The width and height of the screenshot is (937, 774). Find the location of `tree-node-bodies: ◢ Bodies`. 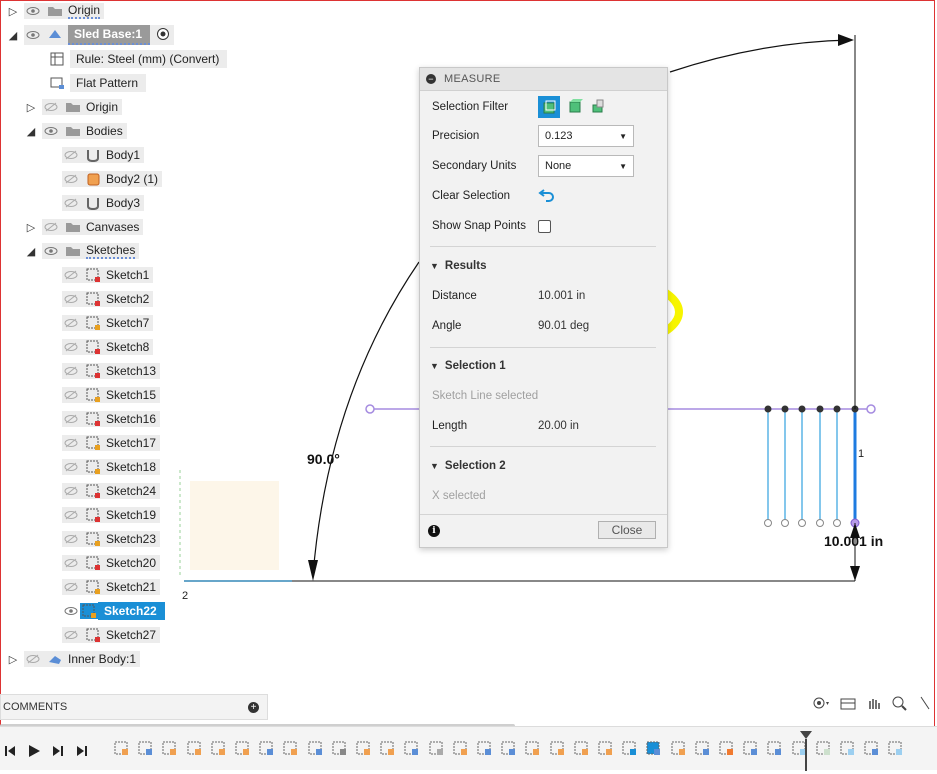

tree-node-bodies: ◢ Bodies is located at coordinates (75, 131).